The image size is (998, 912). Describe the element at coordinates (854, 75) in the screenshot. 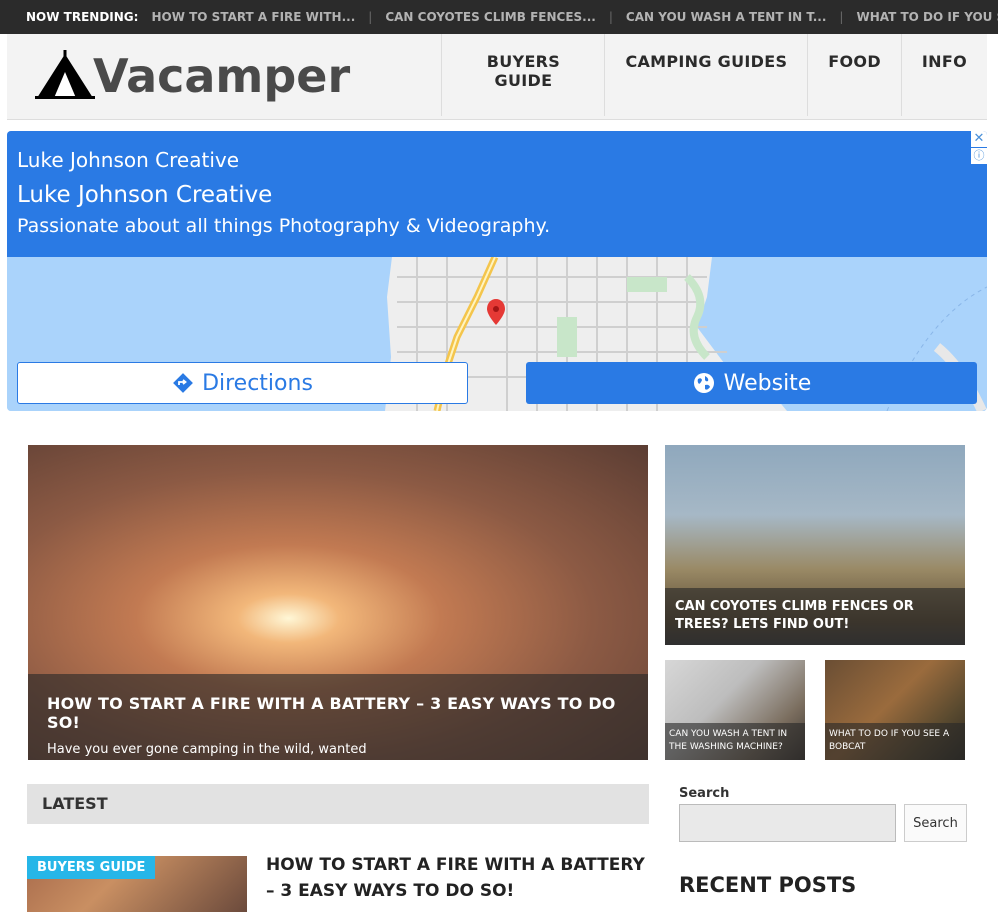

I see `nav-item-food: FOOD` at that location.